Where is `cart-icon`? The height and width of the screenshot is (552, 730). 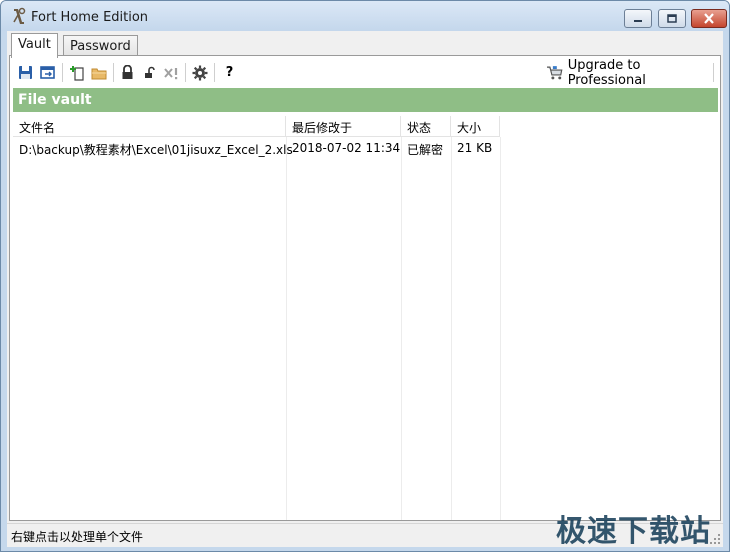
cart-icon is located at coordinates (554, 73).